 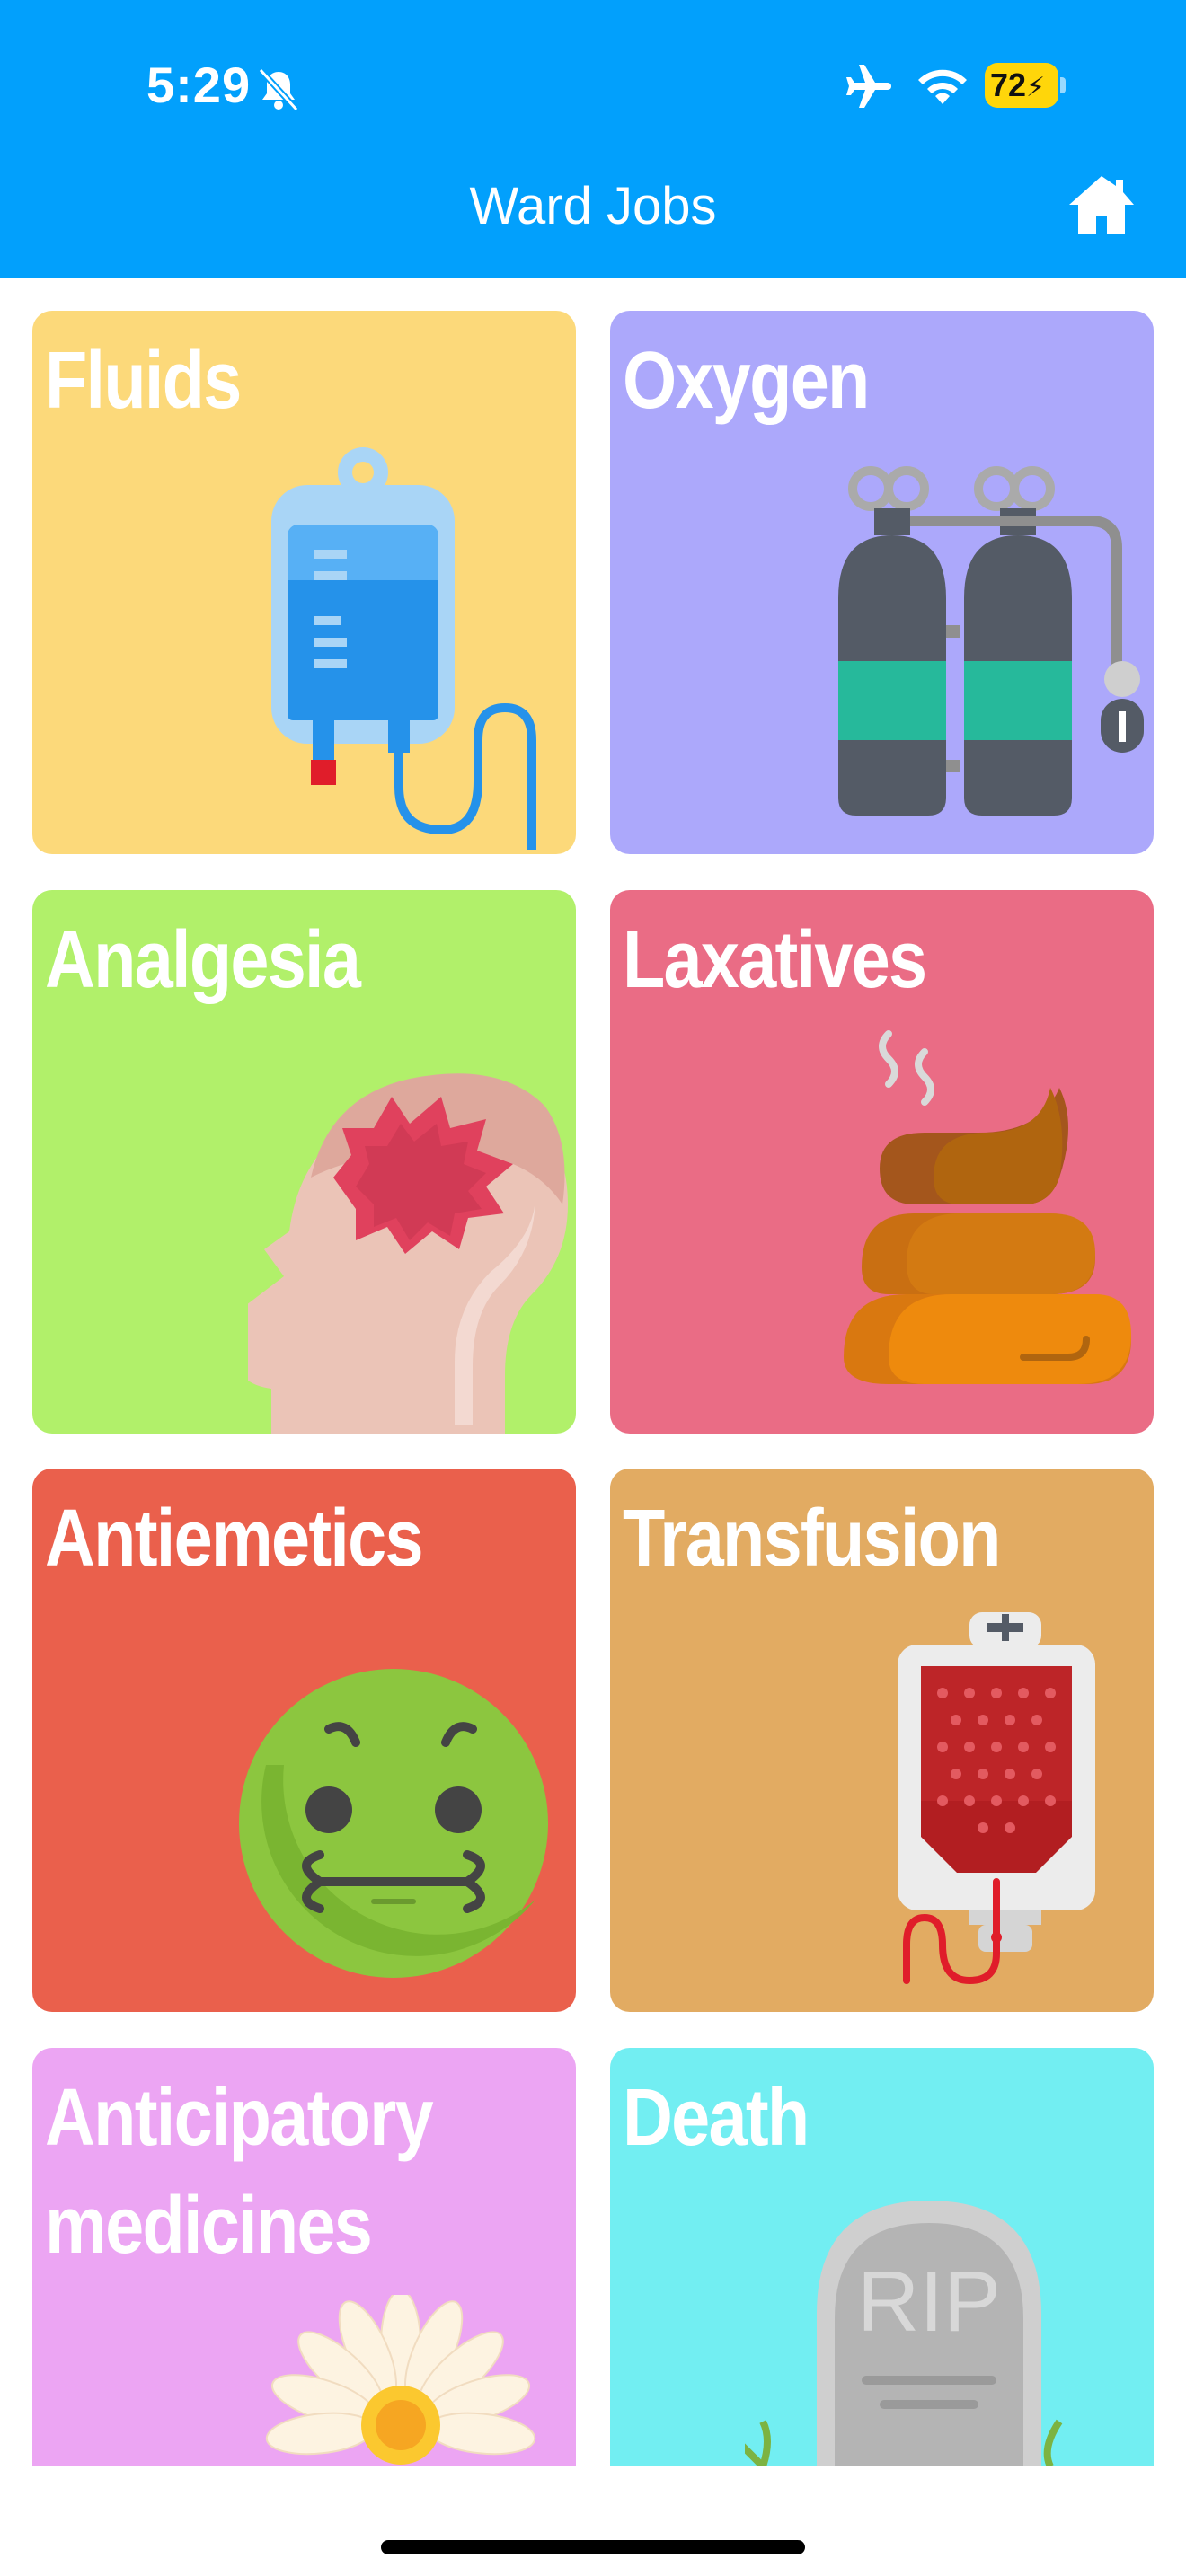 I want to click on tile-label: Fluids, so click(x=143, y=381).